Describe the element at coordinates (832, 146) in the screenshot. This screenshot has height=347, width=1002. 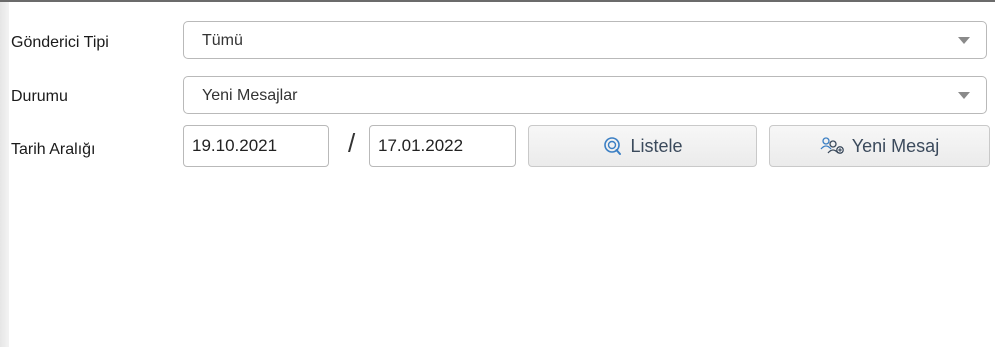
I see `users-add-icon` at that location.